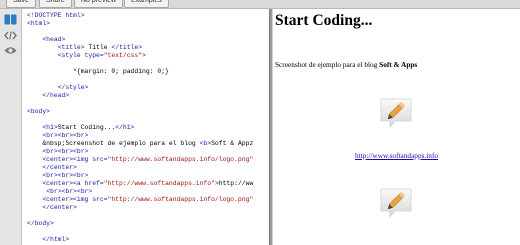 Image resolution: width=520 pixels, height=245 pixels. What do you see at coordinates (98, 71) in the screenshot?
I see `code-line: *{margin: 0; padding: 0;}` at bounding box center [98, 71].